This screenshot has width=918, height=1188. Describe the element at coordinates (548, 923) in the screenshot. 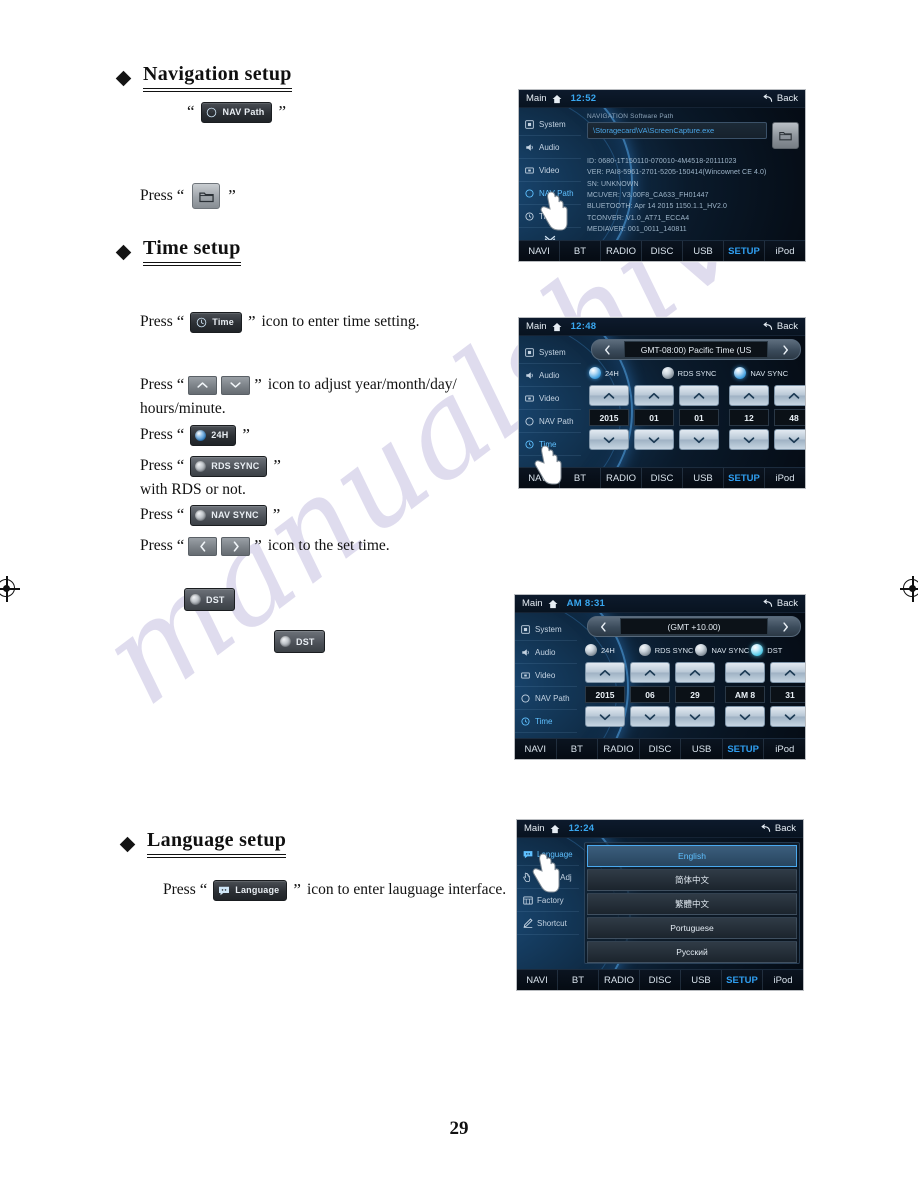

I see `sidebar-item-shortcut: Shortcut` at that location.